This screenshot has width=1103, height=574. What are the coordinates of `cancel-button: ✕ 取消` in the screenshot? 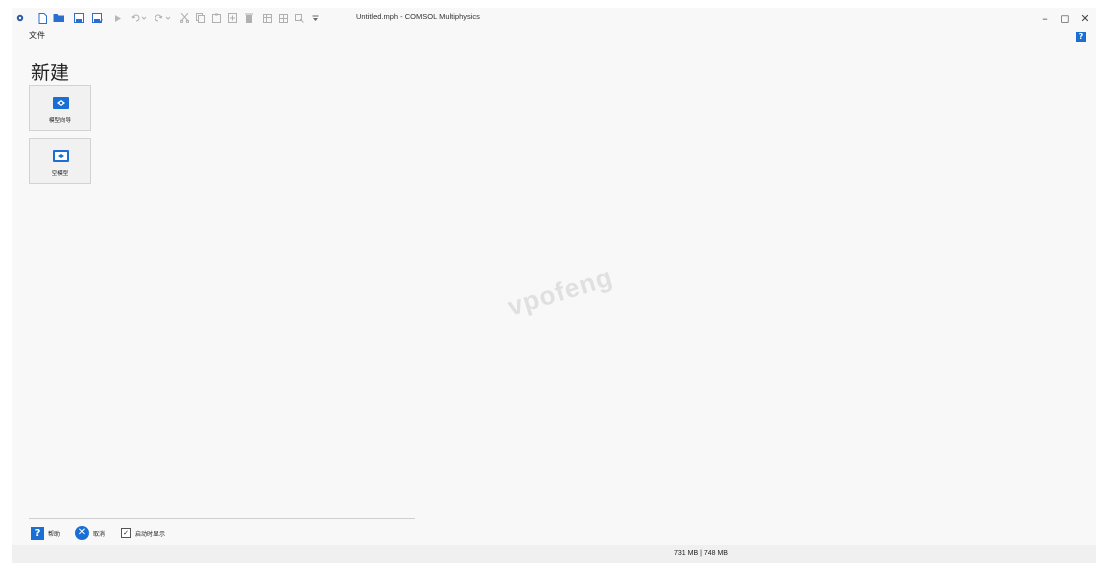 It's located at (90, 533).